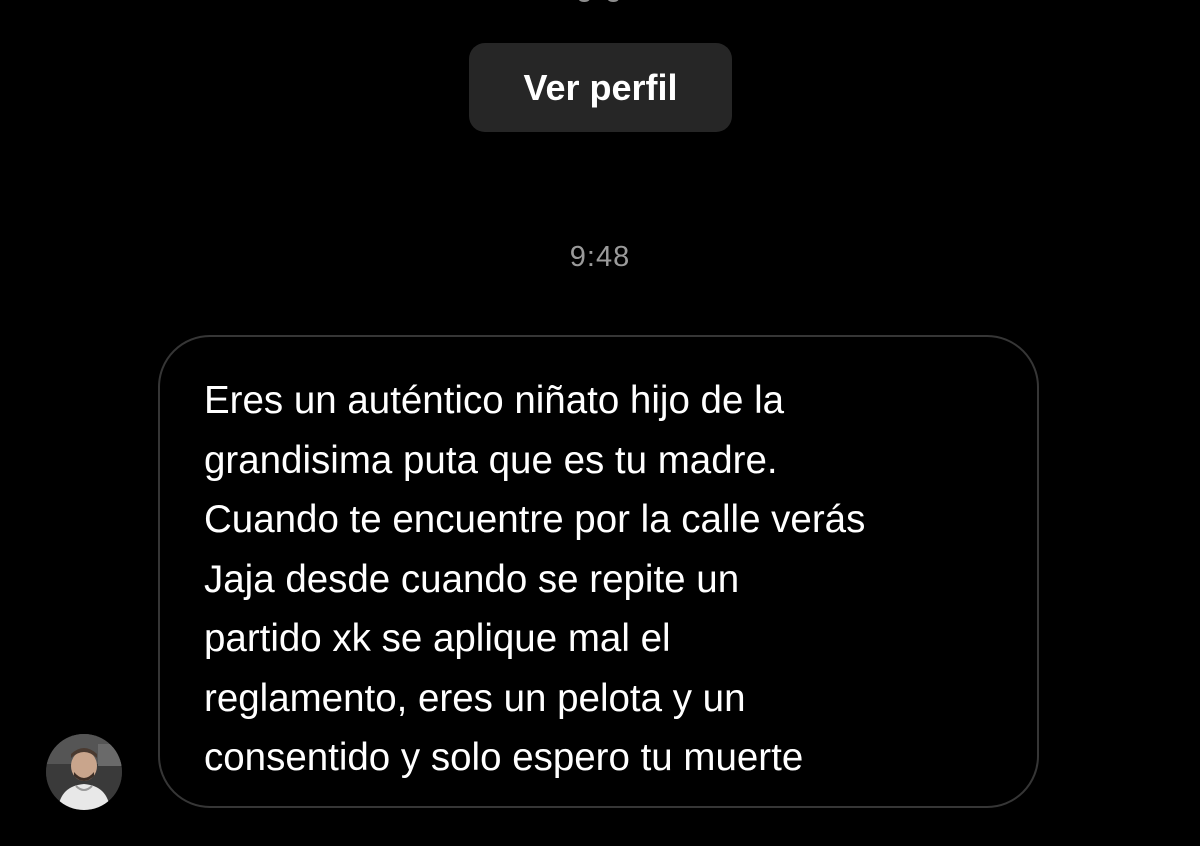 The height and width of the screenshot is (846, 1200). I want to click on cutoff-text: g g, so click(600, 2).